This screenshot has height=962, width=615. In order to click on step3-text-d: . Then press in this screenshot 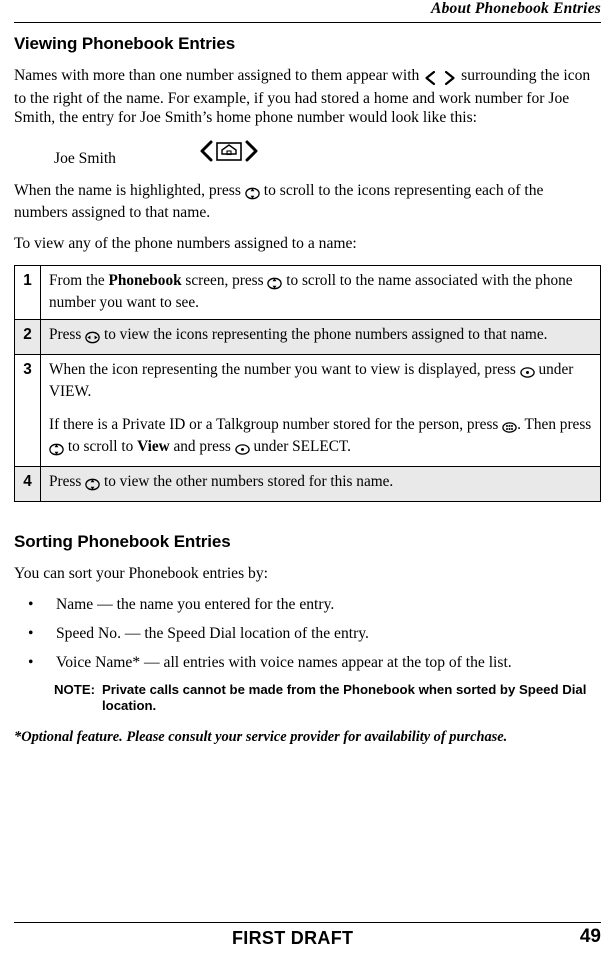, I will do `click(554, 424)`.